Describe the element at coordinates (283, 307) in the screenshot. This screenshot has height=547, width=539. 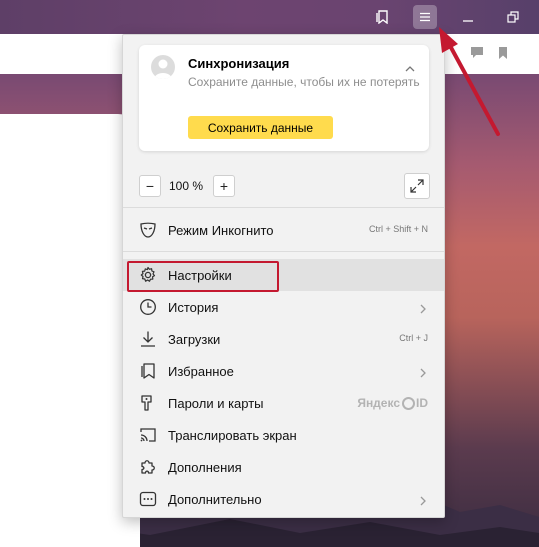
I see `menu-item-history: История` at that location.